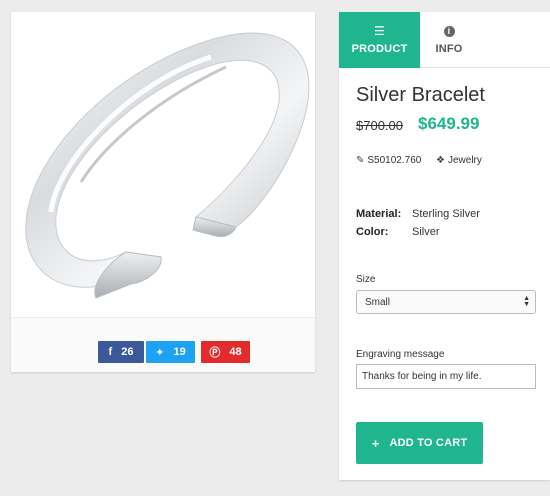 This screenshot has height=496, width=550. Describe the element at coordinates (235, 352) in the screenshot. I see `pinterest-count: 48` at that location.